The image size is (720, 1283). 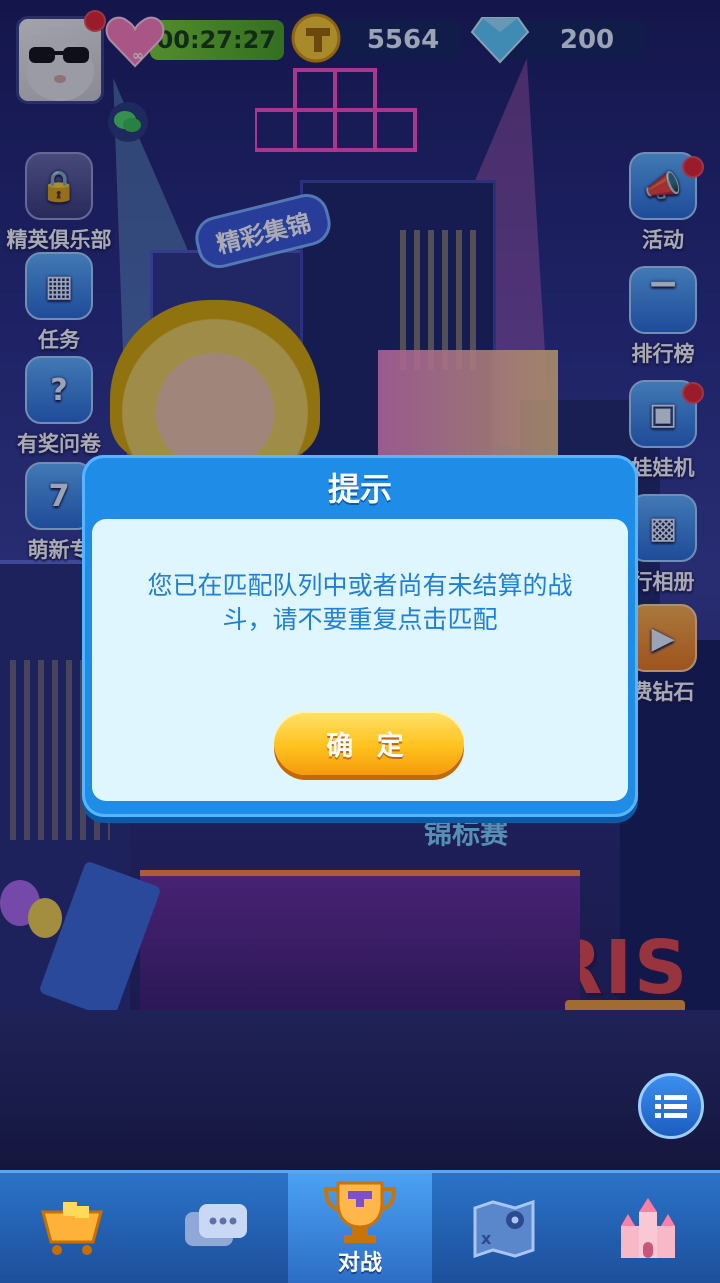 I want to click on chat-icon, so click(x=216, y=1225).